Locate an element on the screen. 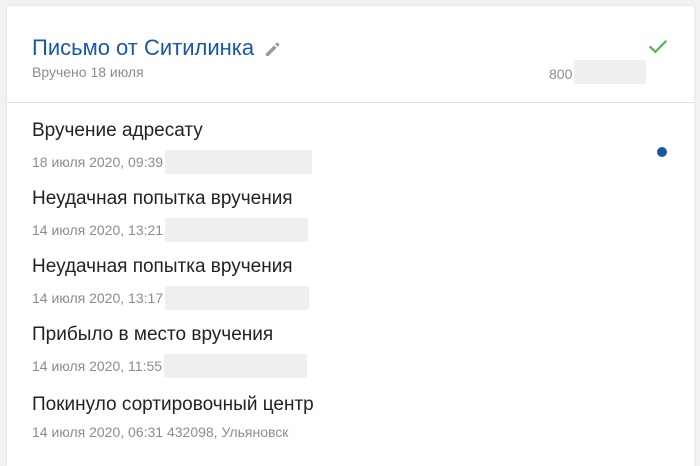 The height and width of the screenshot is (466, 700). shipment-title: Письмо от Ситилинка is located at coordinates (143, 48).